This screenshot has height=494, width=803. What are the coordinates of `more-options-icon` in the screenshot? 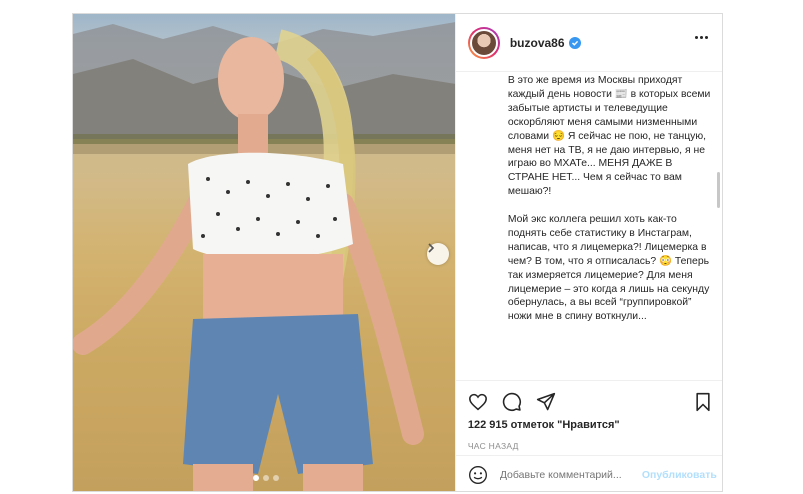 It's located at (701, 37).